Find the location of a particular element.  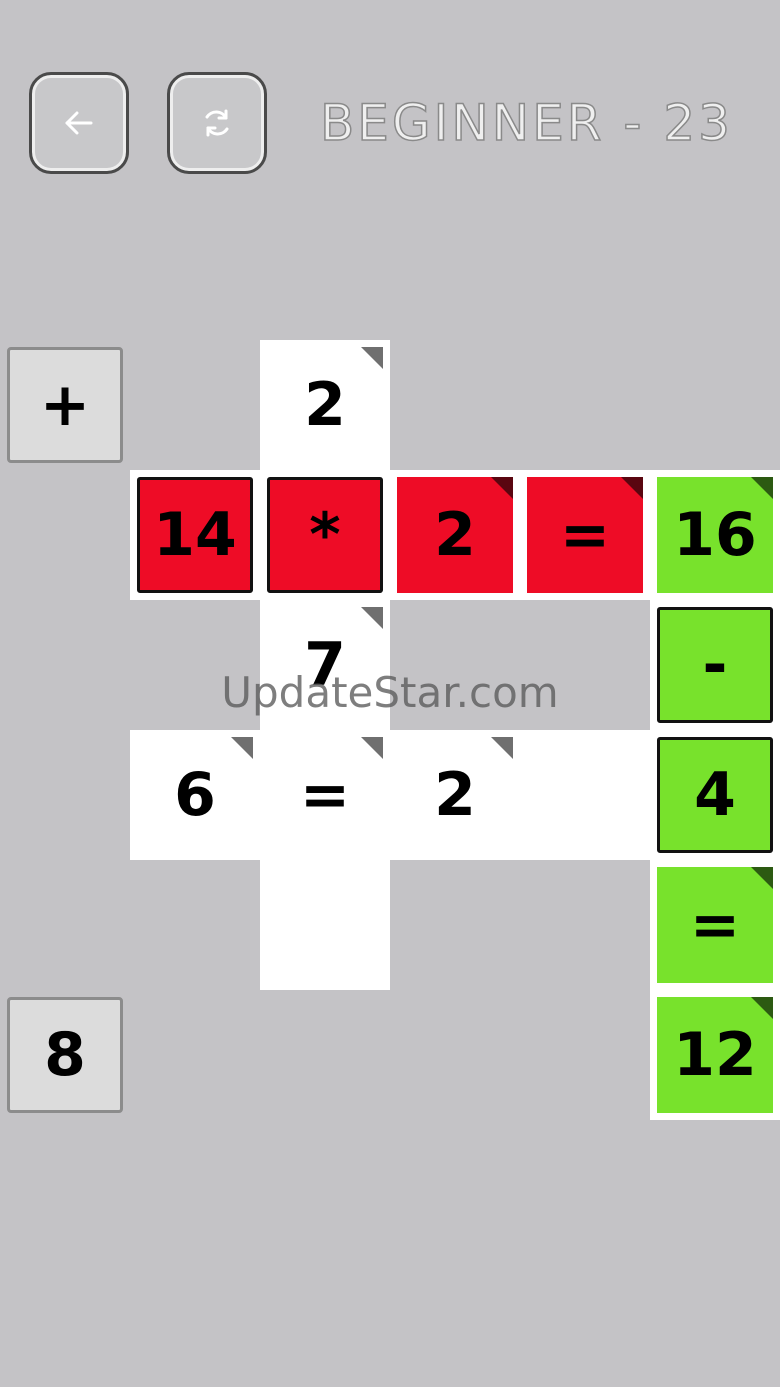

tile-value: 14 is located at coordinates (195, 535).